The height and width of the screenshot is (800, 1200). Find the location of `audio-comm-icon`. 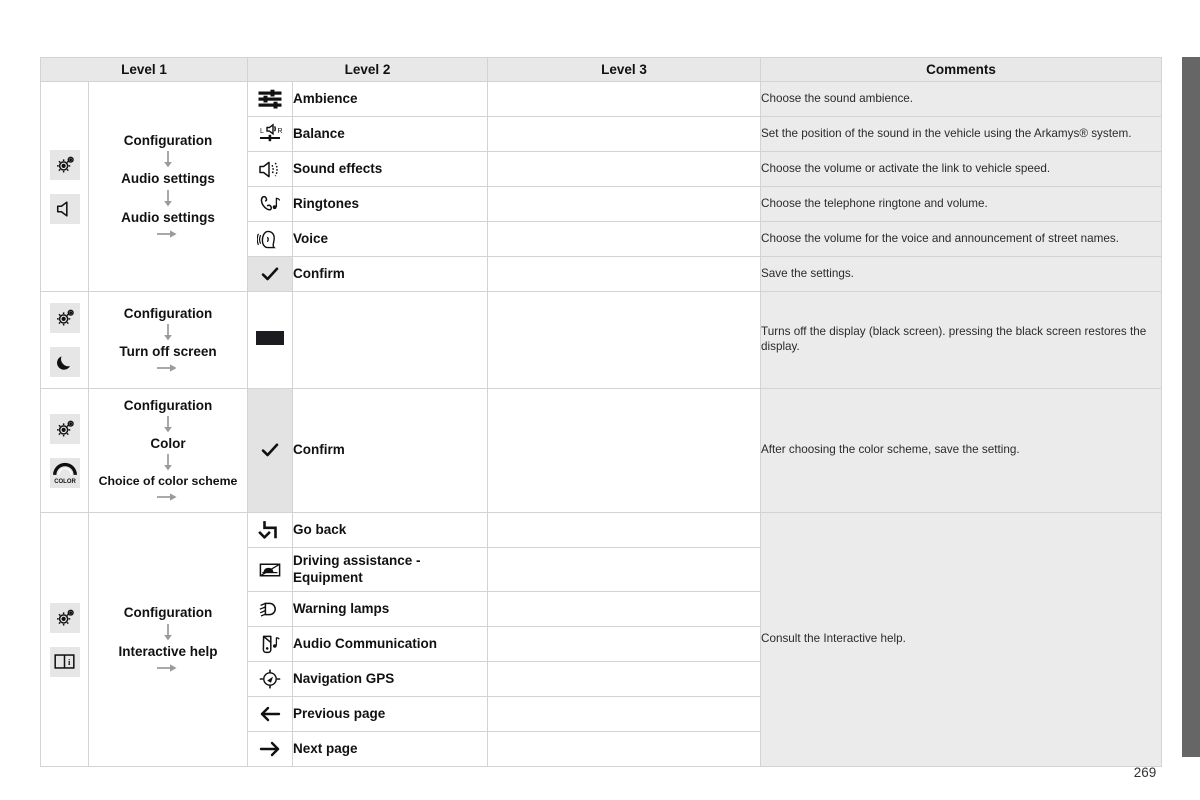

audio-comm-icon is located at coordinates (270, 644).